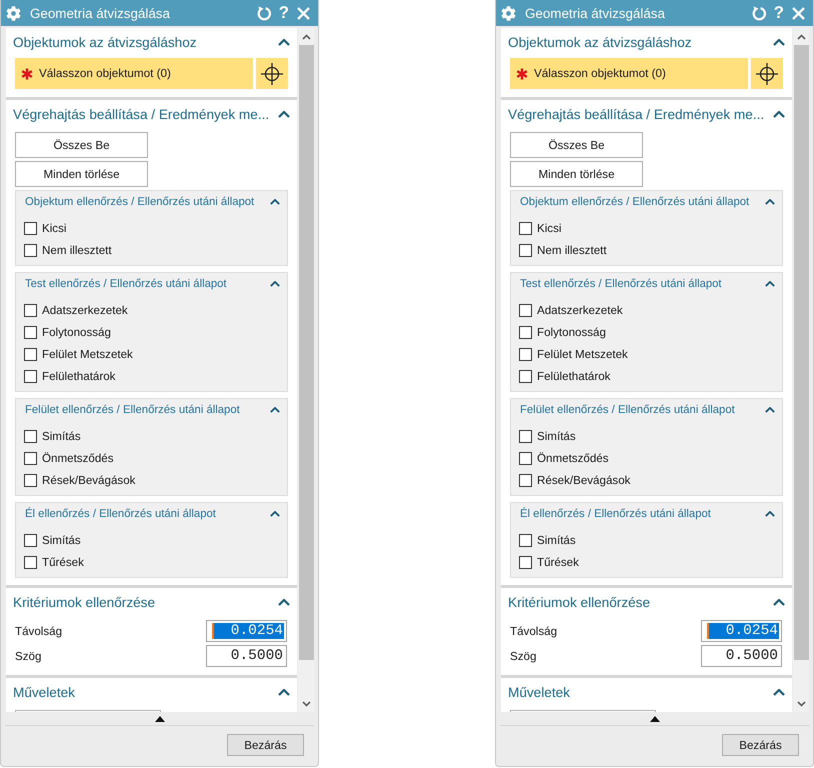 Image resolution: width=814 pixels, height=768 pixels. Describe the element at coordinates (28, 656) in the screenshot. I see `field-label: Szög` at that location.